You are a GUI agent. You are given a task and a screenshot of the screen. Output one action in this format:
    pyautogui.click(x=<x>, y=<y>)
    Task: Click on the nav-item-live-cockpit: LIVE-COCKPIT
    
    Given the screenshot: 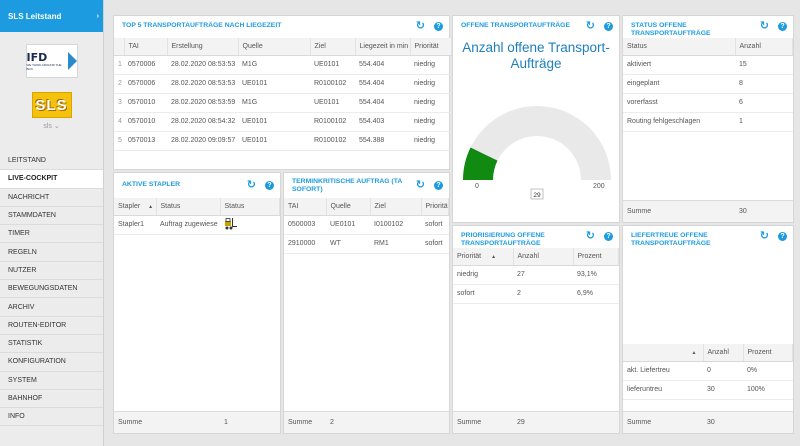 What is the action you would take?
    pyautogui.click(x=51, y=179)
    